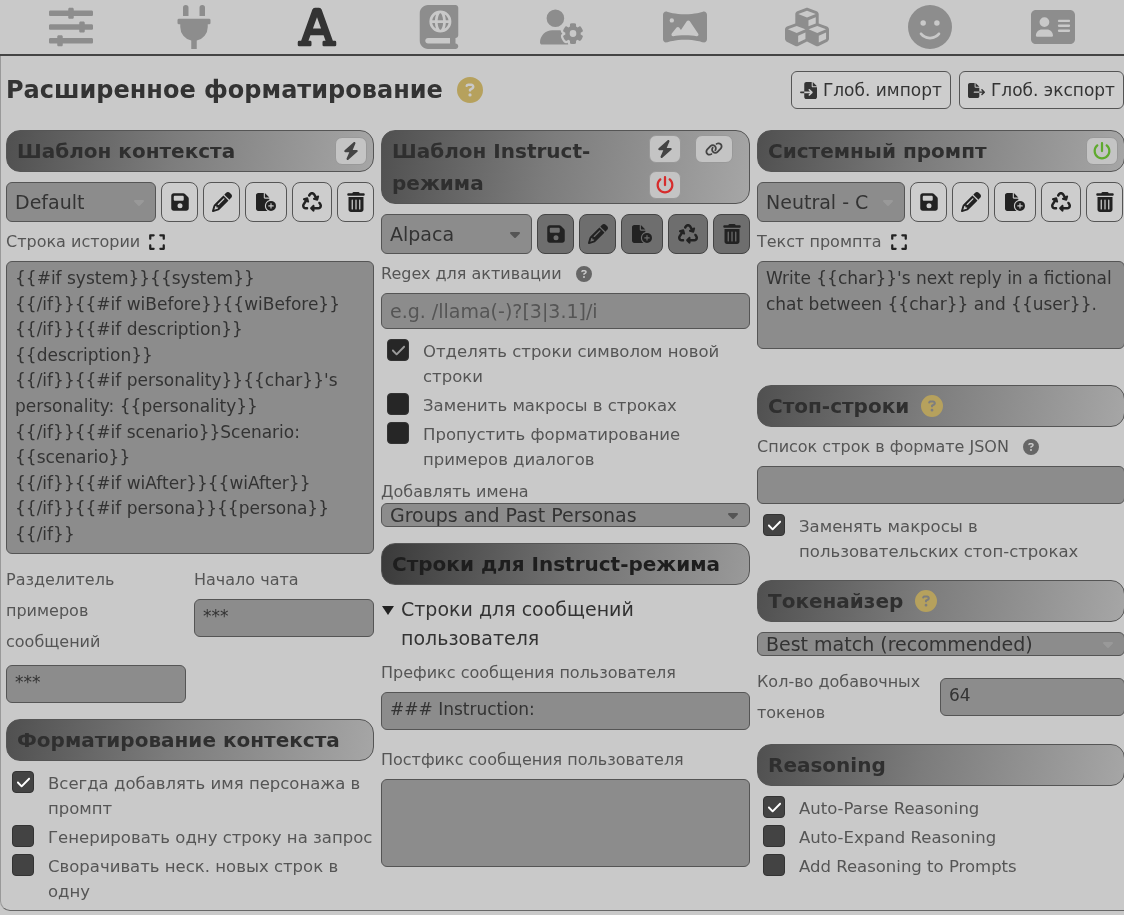  What do you see at coordinates (205, 796) in the screenshot?
I see `checkbox-label: Всегда добавлять имя персонажа в промпт` at bounding box center [205, 796].